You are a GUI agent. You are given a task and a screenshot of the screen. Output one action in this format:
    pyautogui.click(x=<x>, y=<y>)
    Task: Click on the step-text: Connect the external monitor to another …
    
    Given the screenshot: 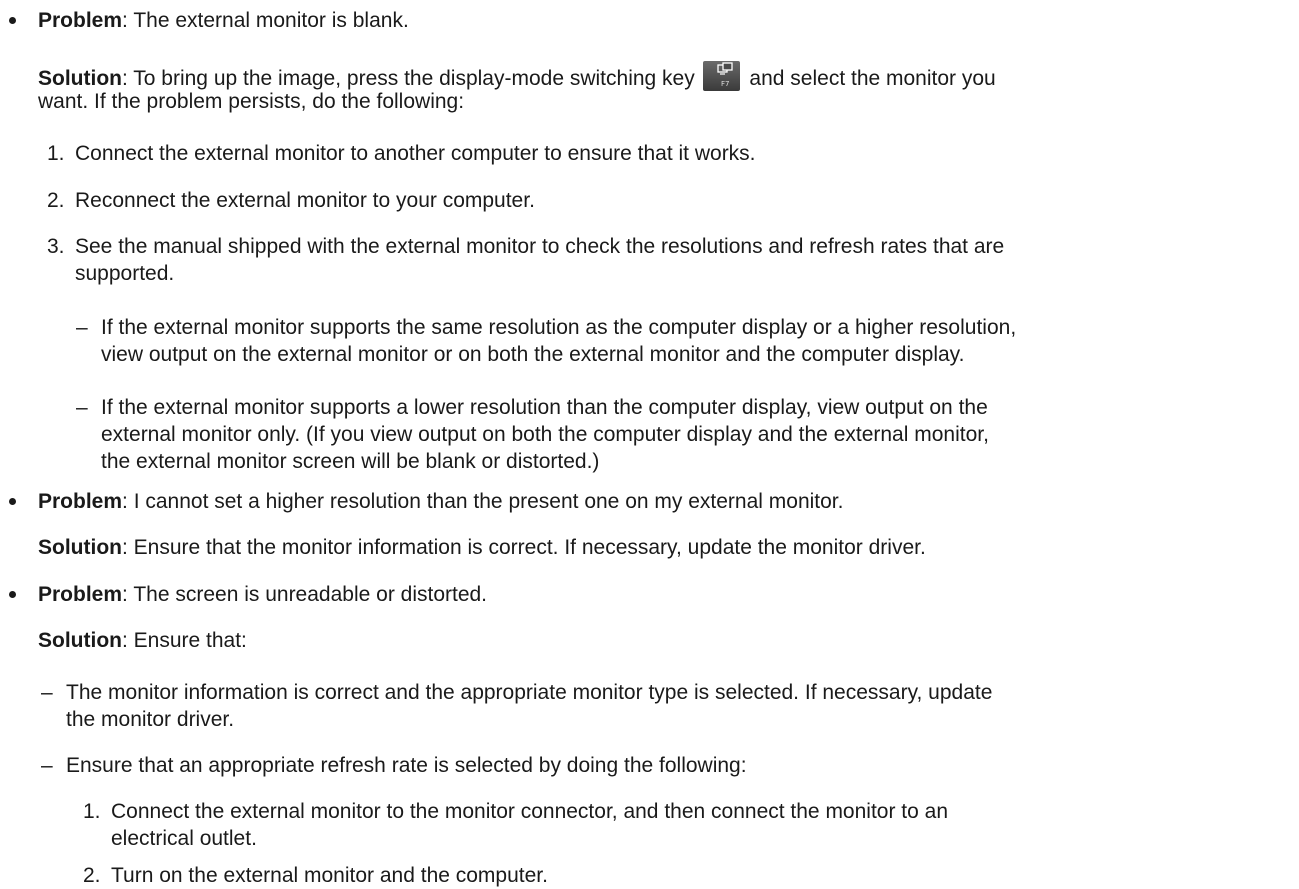 What is the action you would take?
    pyautogui.click(x=415, y=153)
    